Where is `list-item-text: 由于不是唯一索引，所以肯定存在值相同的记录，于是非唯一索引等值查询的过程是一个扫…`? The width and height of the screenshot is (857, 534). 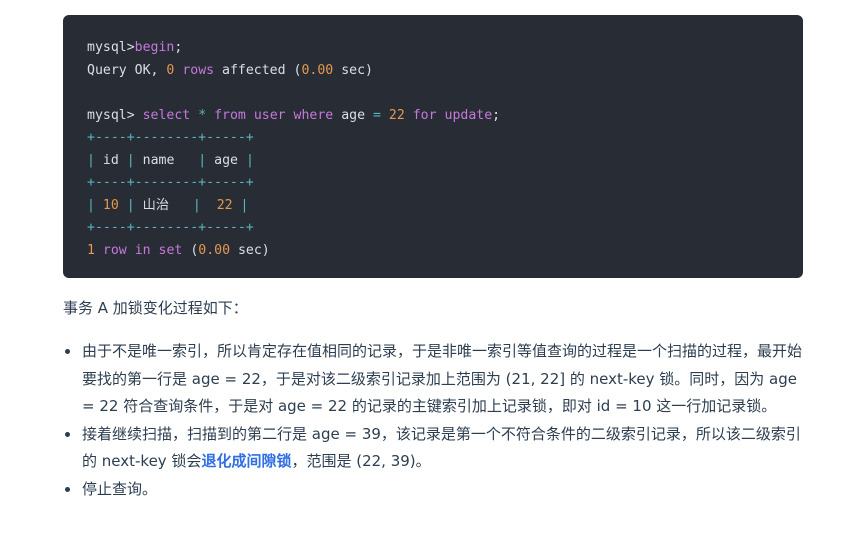 list-item-text: 由于不是唯一索引，所以肯定存在值相同的记录，于是非唯一索引等值查询的过程是一个扫… is located at coordinates (442, 378).